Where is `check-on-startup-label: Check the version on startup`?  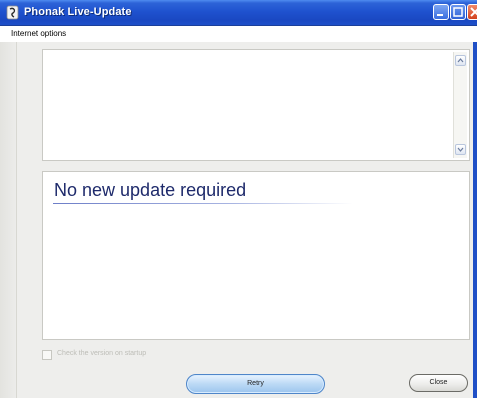 check-on-startup-label: Check the version on startup is located at coordinates (102, 353).